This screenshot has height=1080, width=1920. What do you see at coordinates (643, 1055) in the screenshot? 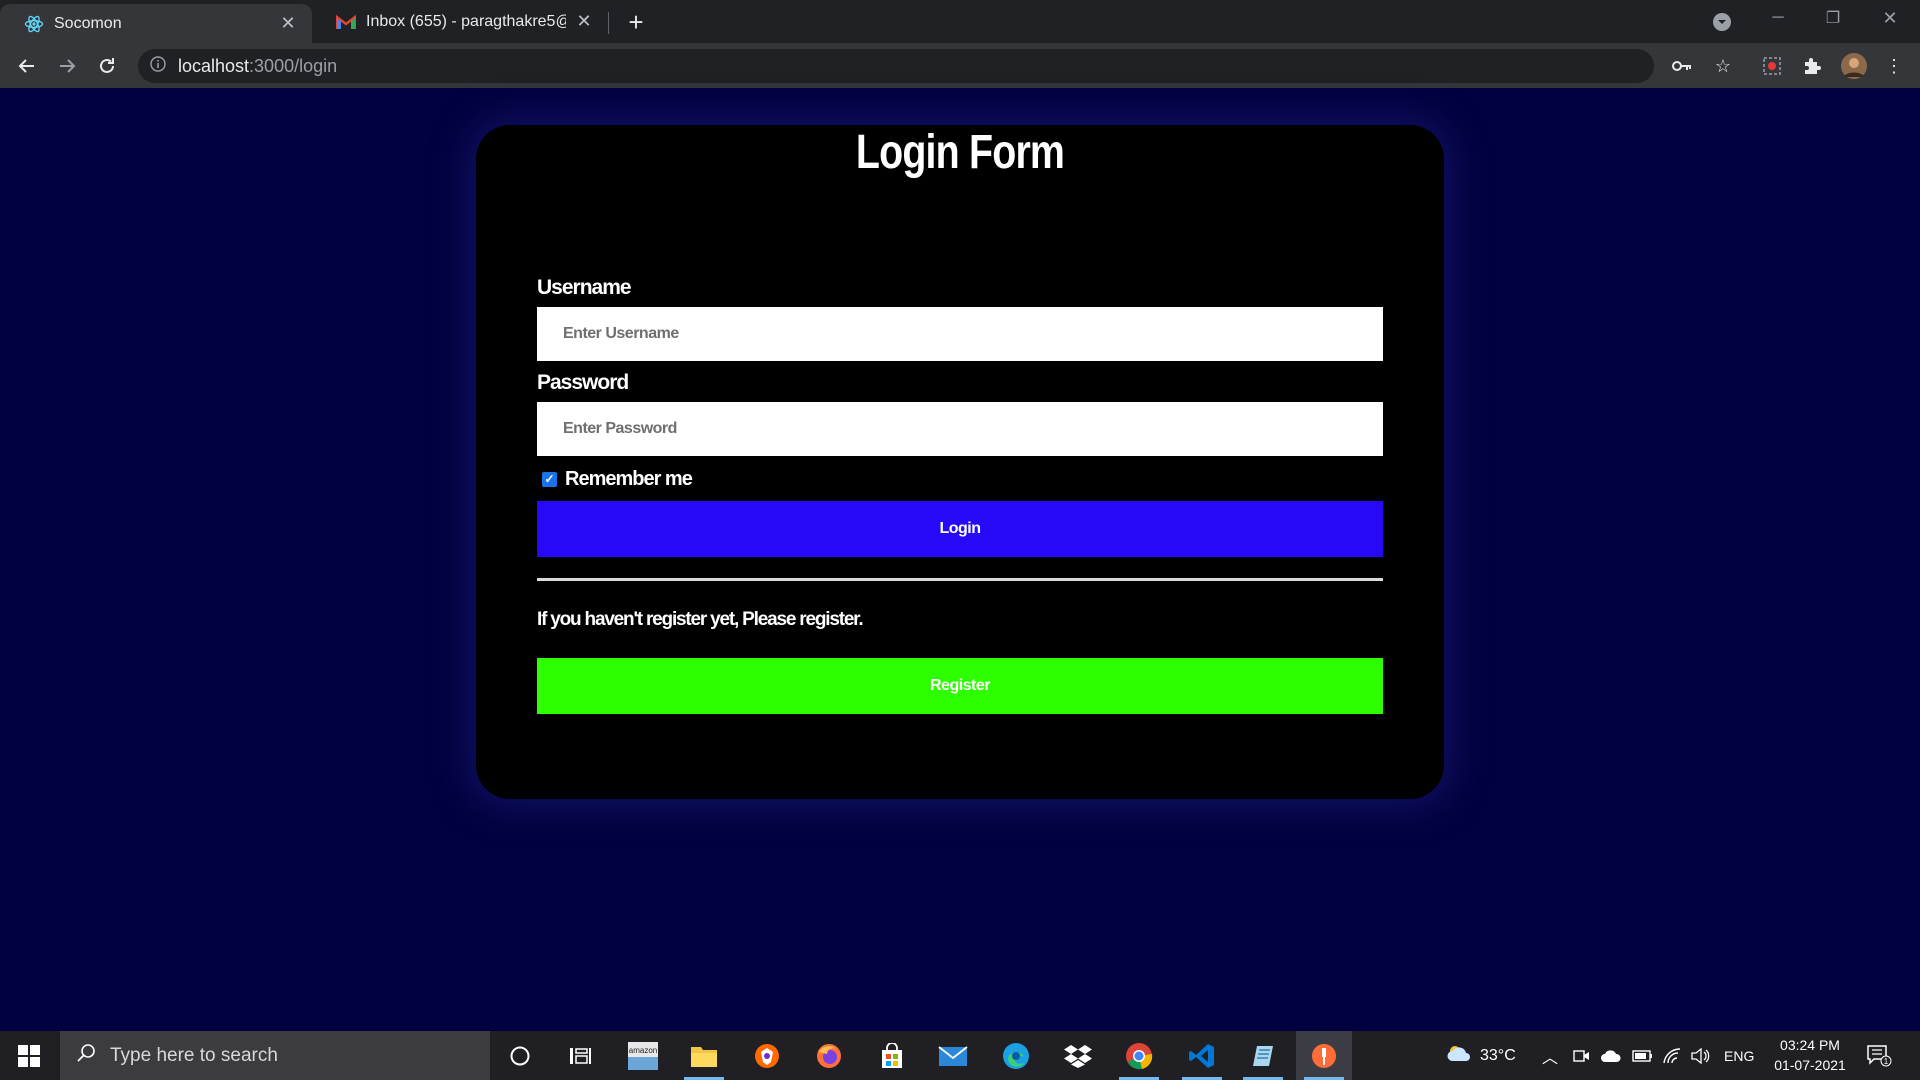
I see `amazon-icon: amazon` at bounding box center [643, 1055].